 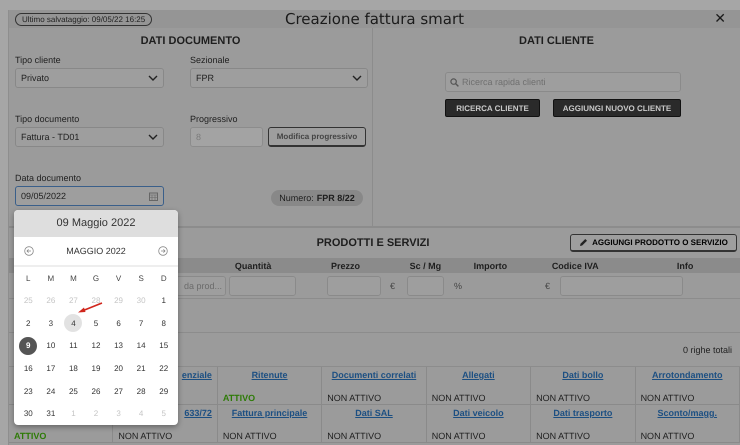 What do you see at coordinates (95, 323) in the screenshot?
I see `calendar-day: 5` at bounding box center [95, 323].